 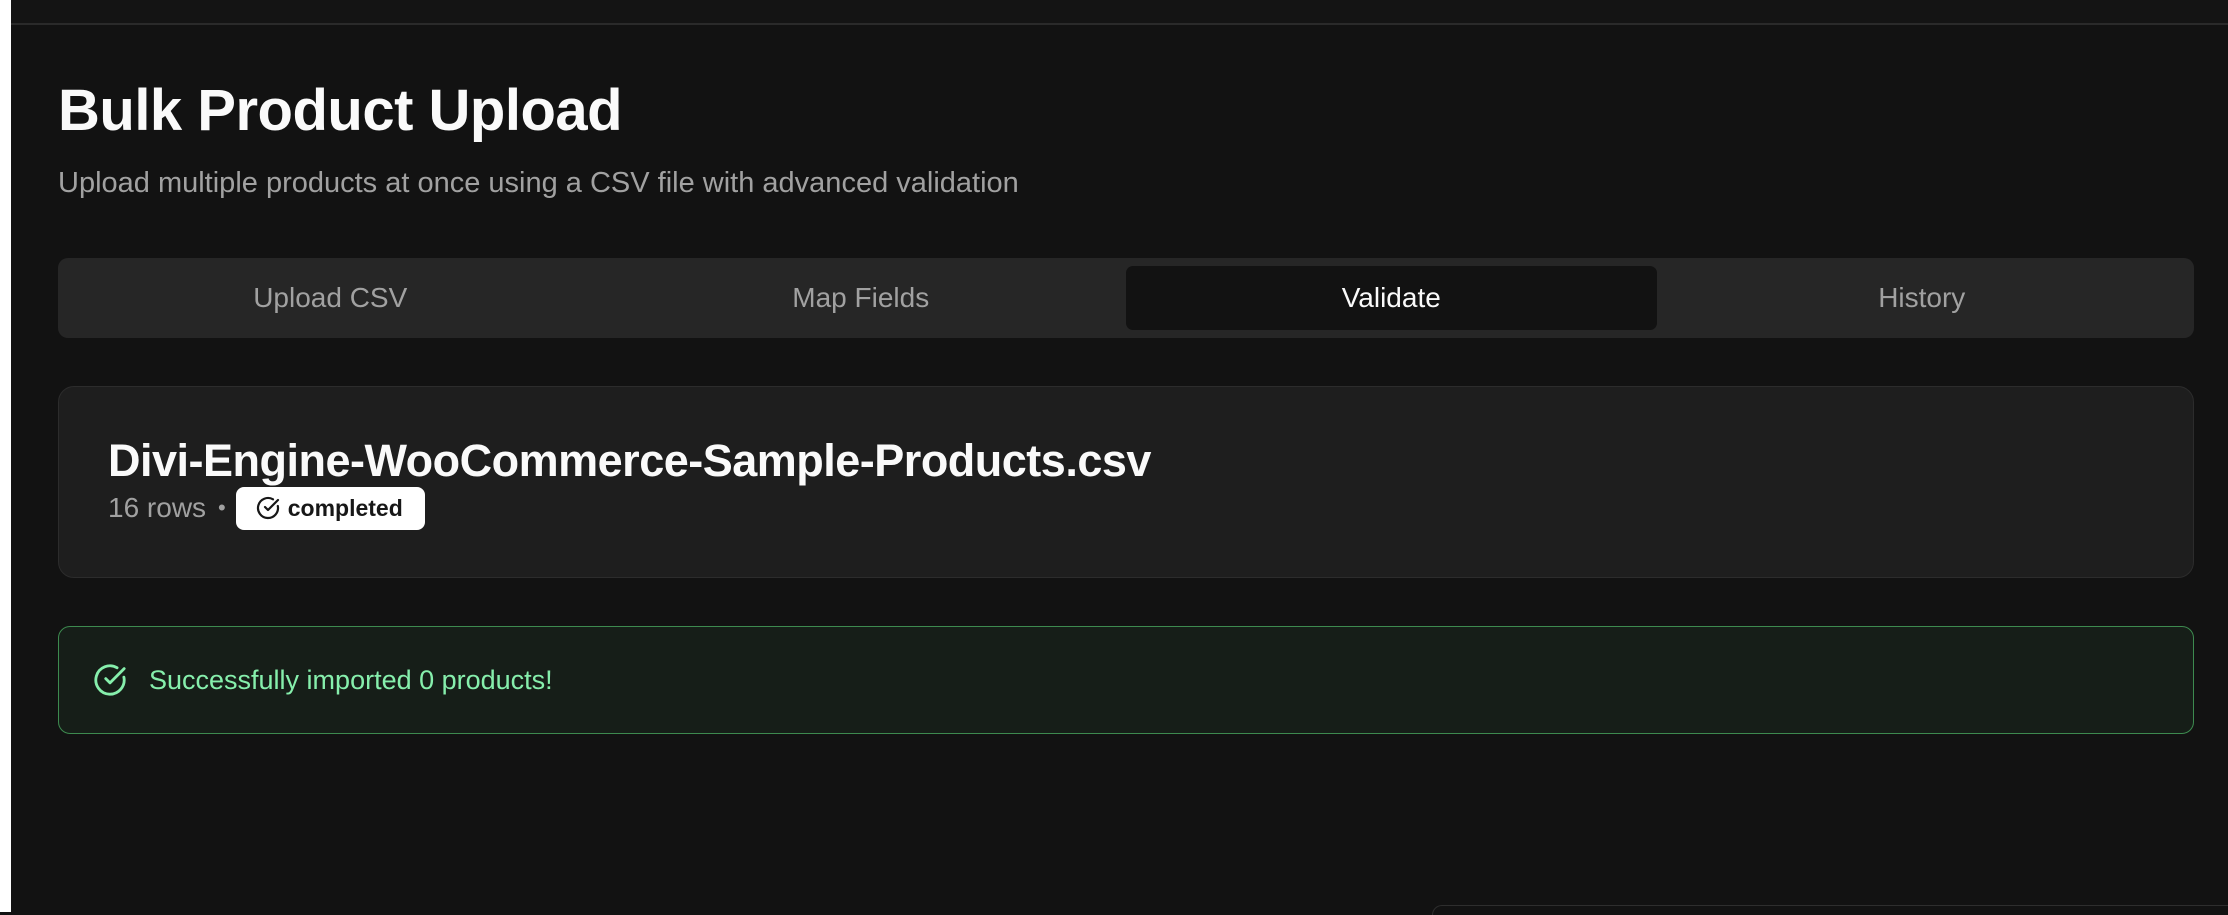 I want to click on file-meta: 16 rows • completed, so click(x=266, y=508).